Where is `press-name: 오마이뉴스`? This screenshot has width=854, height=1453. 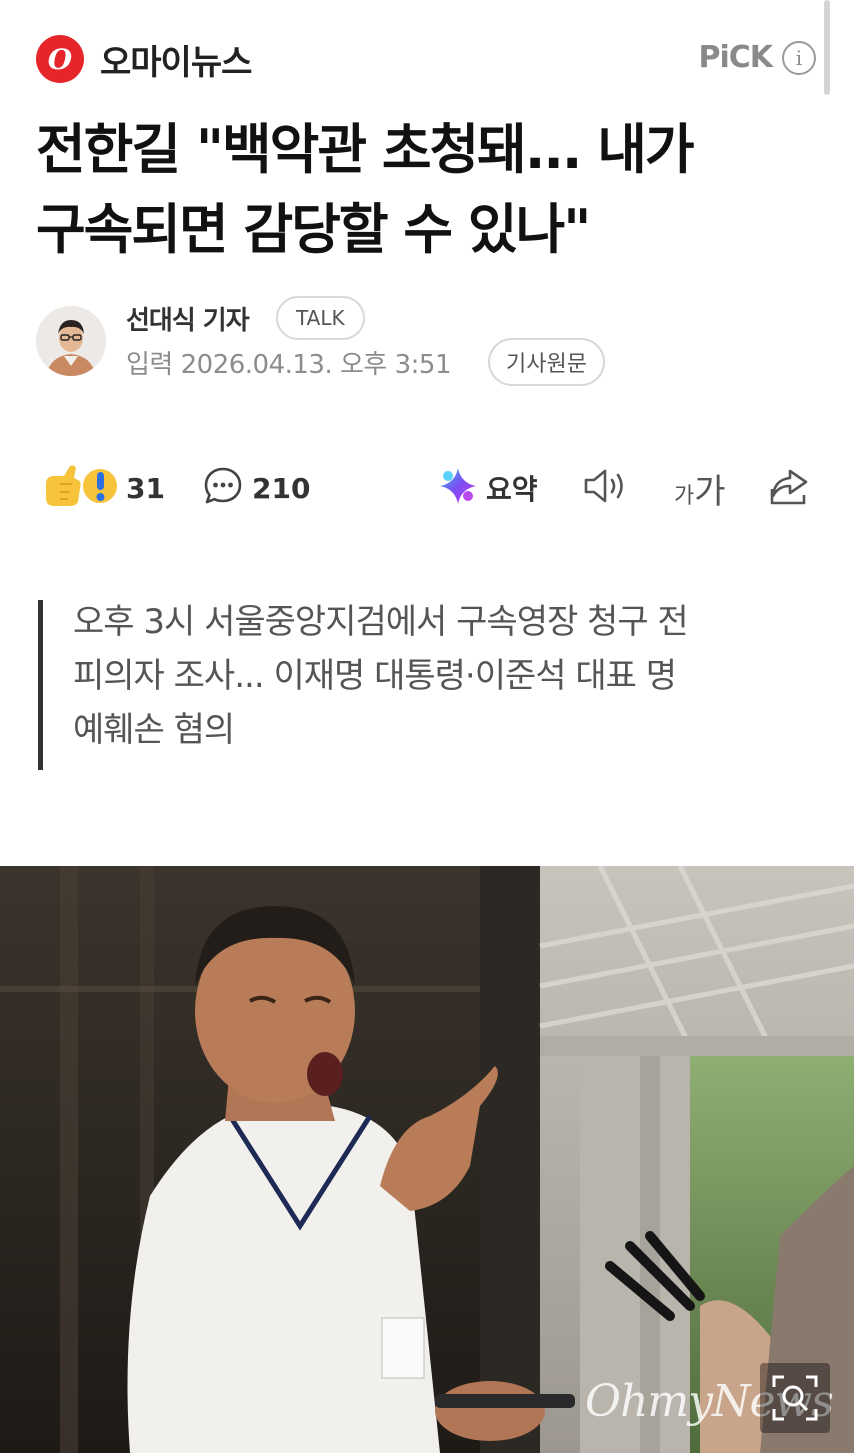
press-name: 오마이뉴스 is located at coordinates (176, 59).